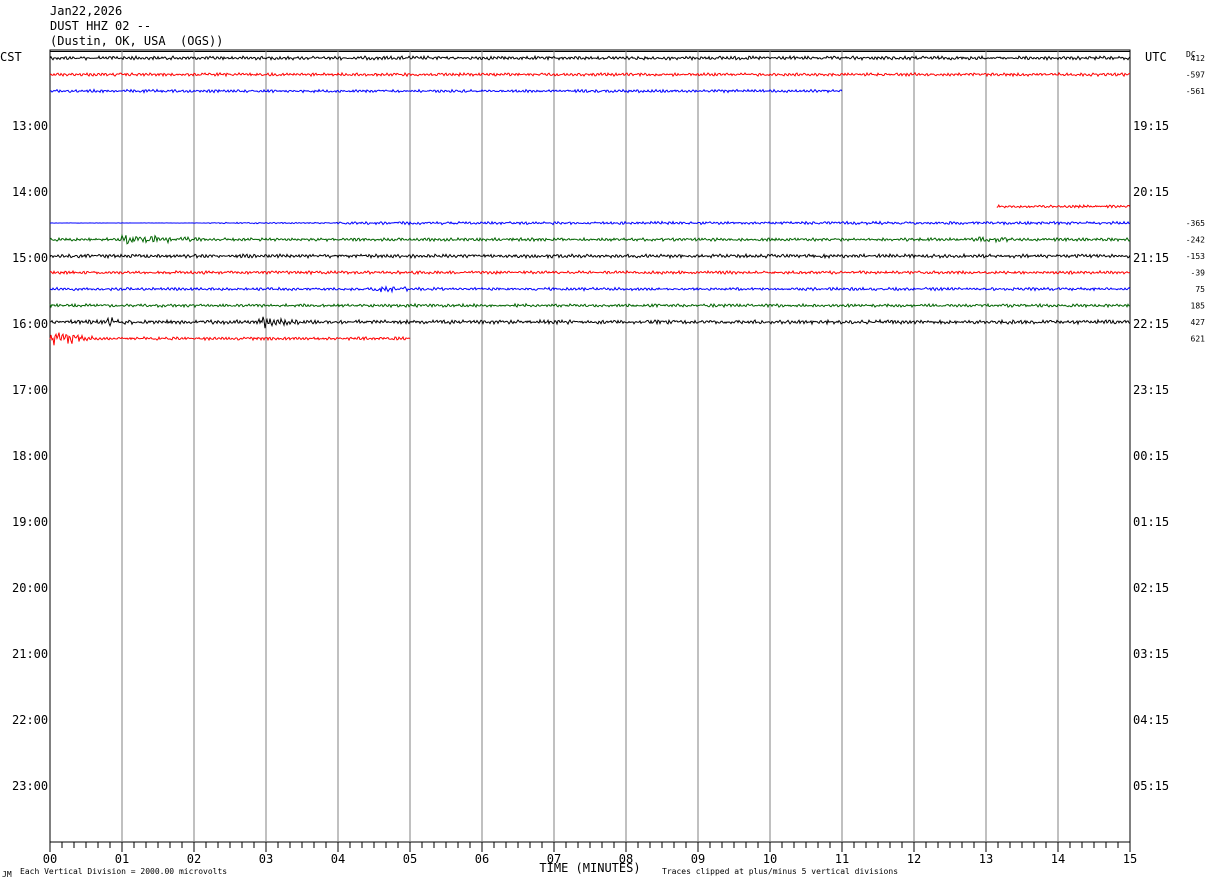 Image resolution: width=1210 pixels, height=886 pixels. Describe the element at coordinates (1151, 588) in the screenshot. I see `utc-hour-label: 02:15` at that location.